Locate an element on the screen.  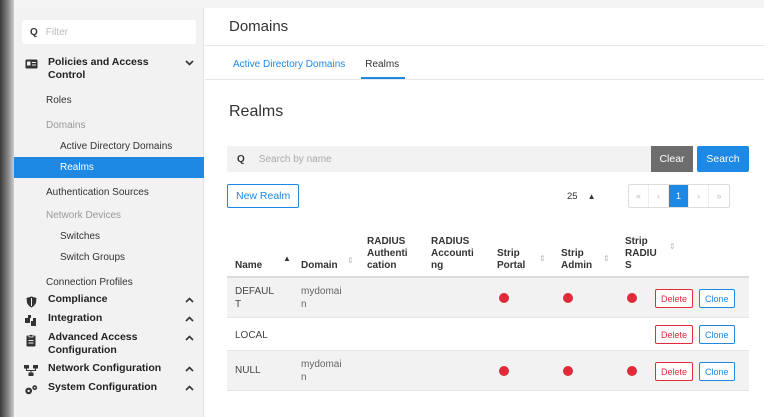
pagination-next: › is located at coordinates (699, 196).